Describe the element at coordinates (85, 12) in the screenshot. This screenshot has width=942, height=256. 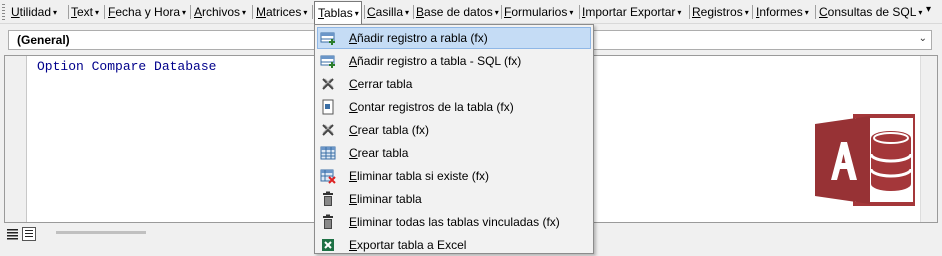
I see `menu-text: Text ▾` at that location.